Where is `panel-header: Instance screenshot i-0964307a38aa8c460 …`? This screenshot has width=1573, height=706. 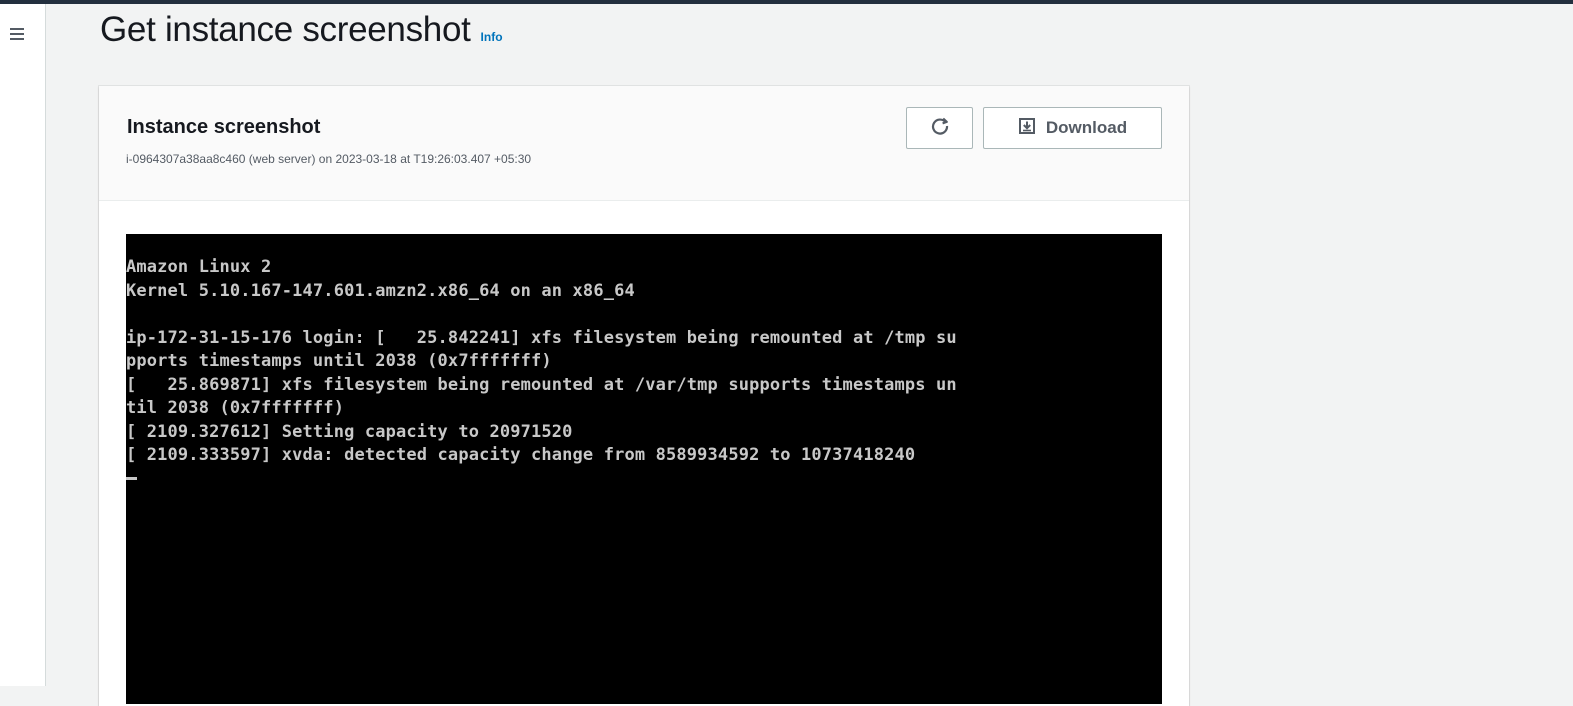 panel-header: Instance screenshot i-0964307a38aa8c460 … is located at coordinates (644, 143).